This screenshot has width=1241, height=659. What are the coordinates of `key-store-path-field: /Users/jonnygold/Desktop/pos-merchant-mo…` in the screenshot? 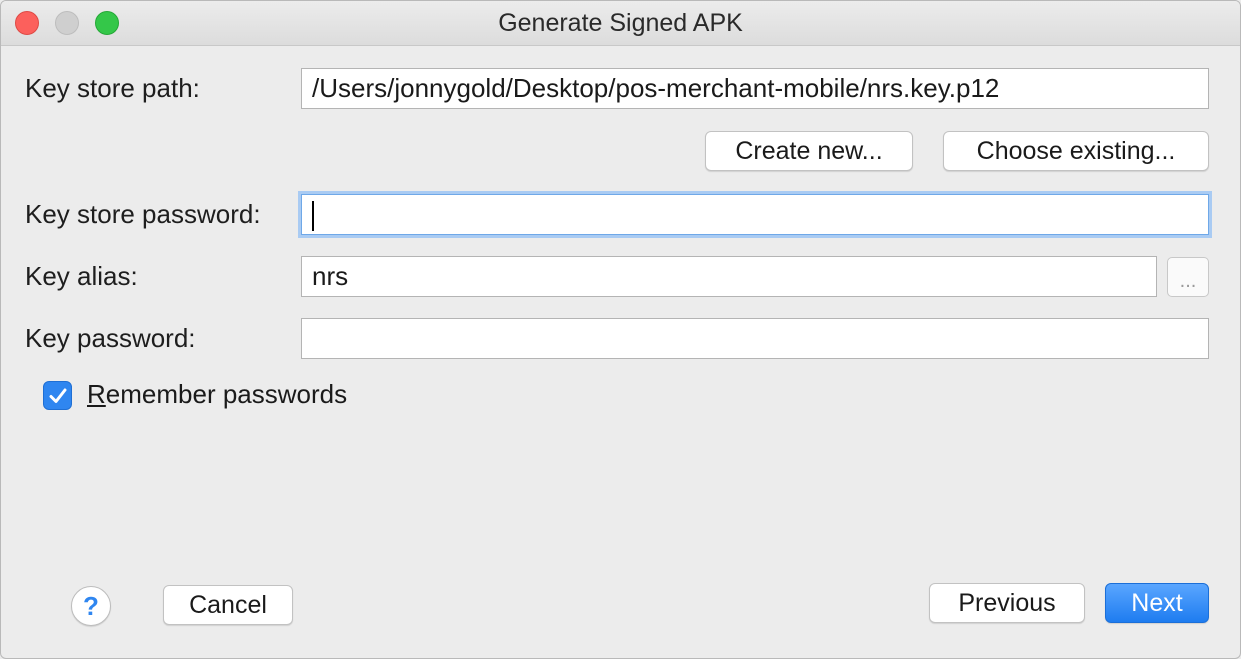 It's located at (755, 88).